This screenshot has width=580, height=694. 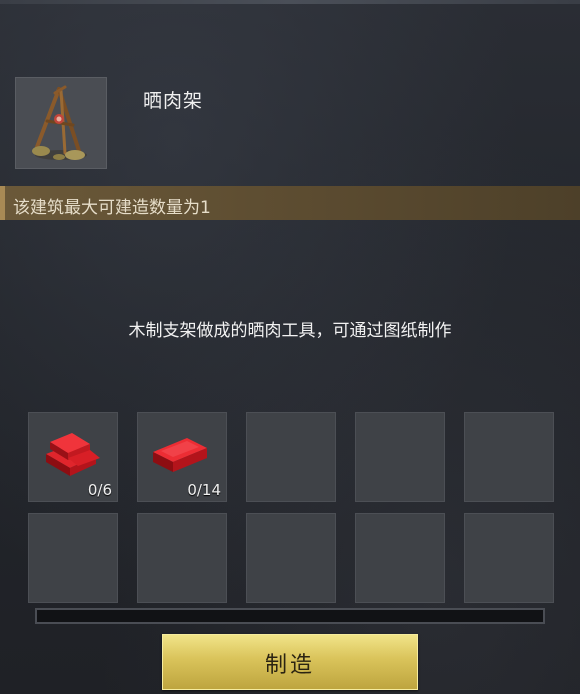 I want to click on build-limit-banner: 该建筑最大可建造数量为1, so click(x=290, y=203).